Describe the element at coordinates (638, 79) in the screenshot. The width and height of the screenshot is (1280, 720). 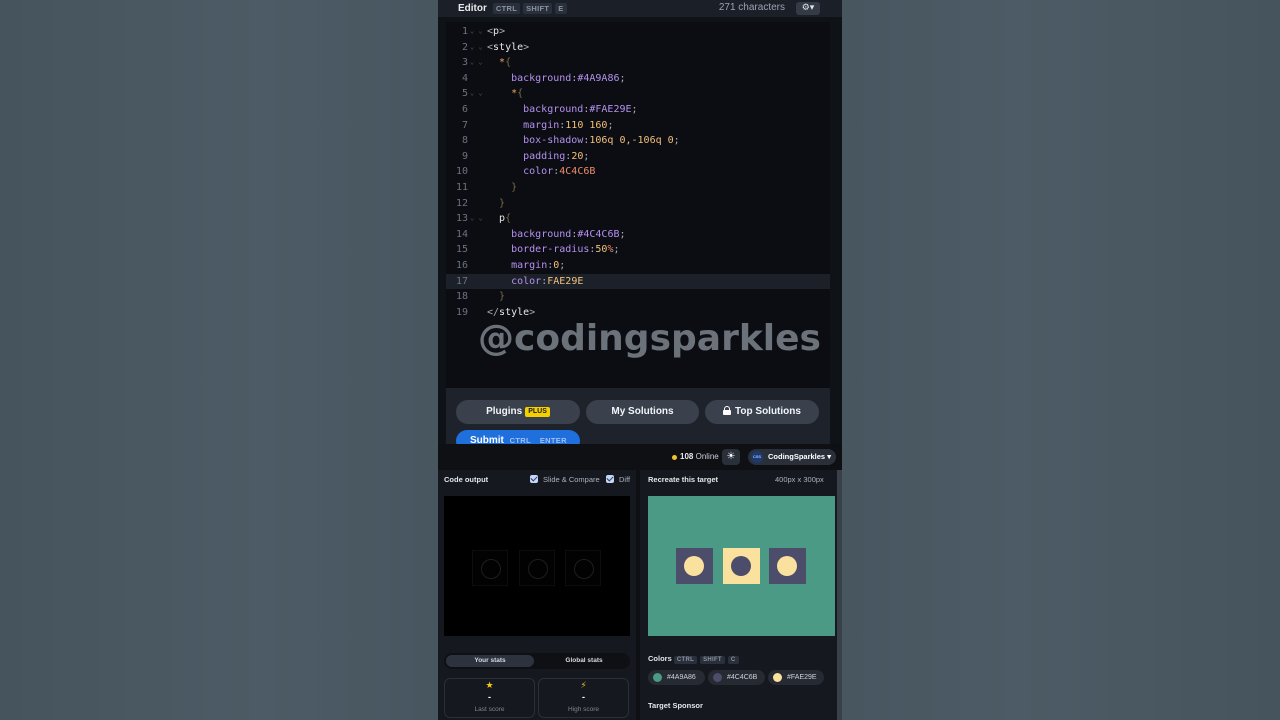
I see `code-line: 4 background:#4A9A86;` at that location.